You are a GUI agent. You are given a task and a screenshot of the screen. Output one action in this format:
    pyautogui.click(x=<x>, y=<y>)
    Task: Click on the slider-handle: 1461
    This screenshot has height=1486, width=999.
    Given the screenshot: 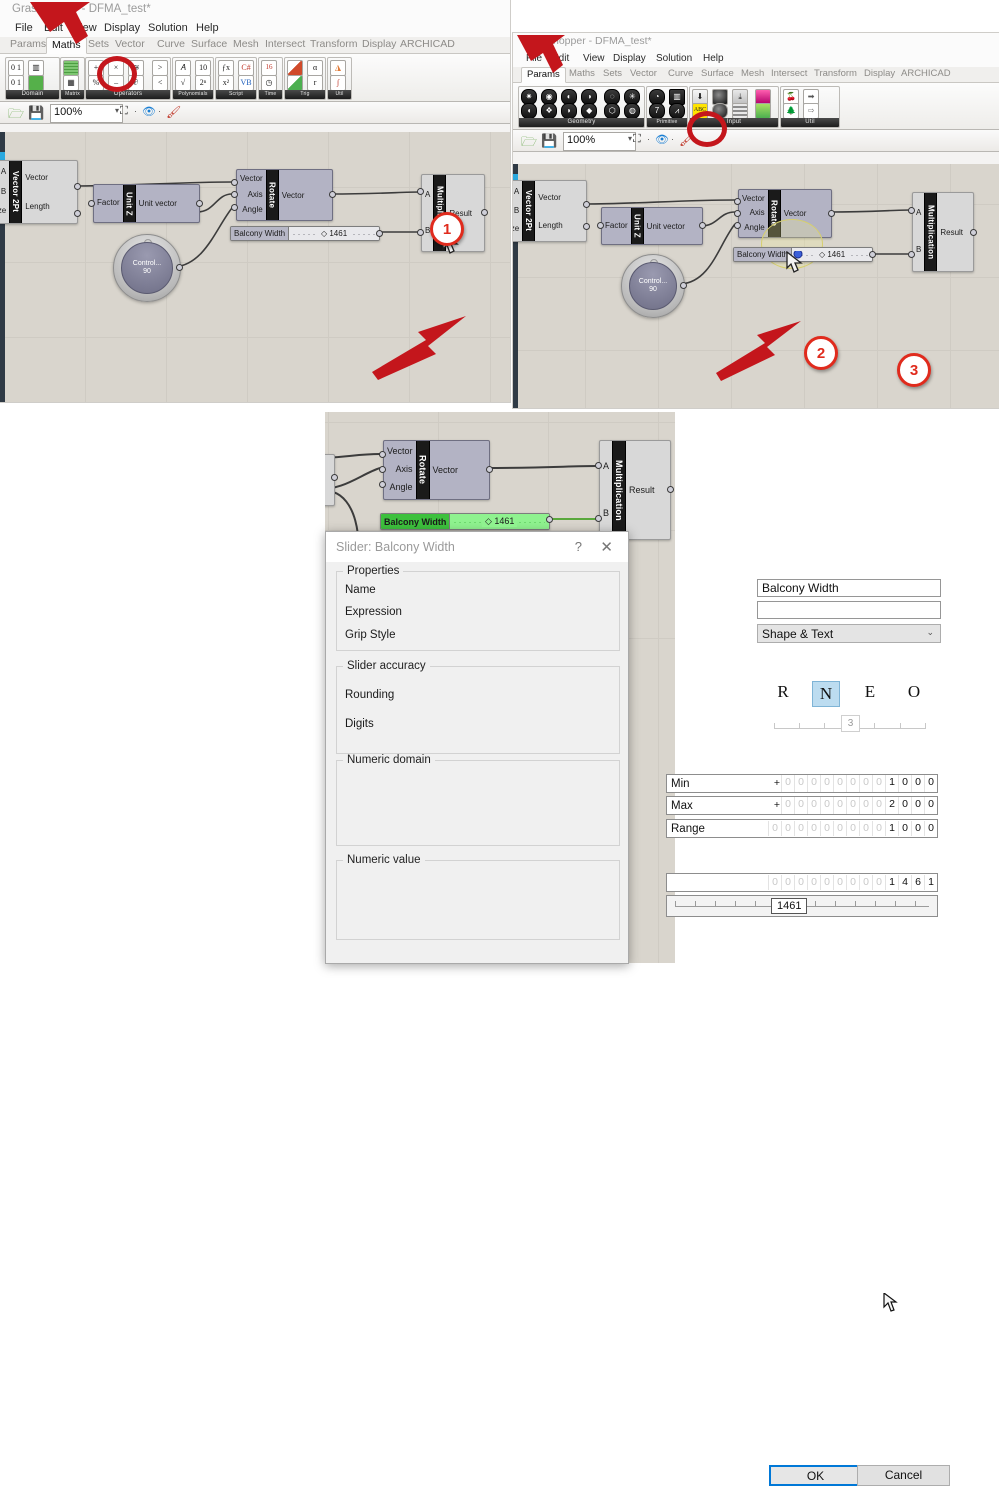 What is the action you would take?
    pyautogui.click(x=789, y=906)
    